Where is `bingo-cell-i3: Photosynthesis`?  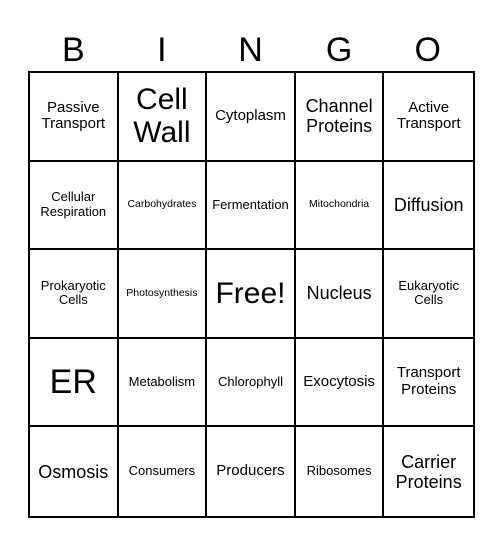
bingo-cell-i3: Photosynthesis is located at coordinates (163, 294).